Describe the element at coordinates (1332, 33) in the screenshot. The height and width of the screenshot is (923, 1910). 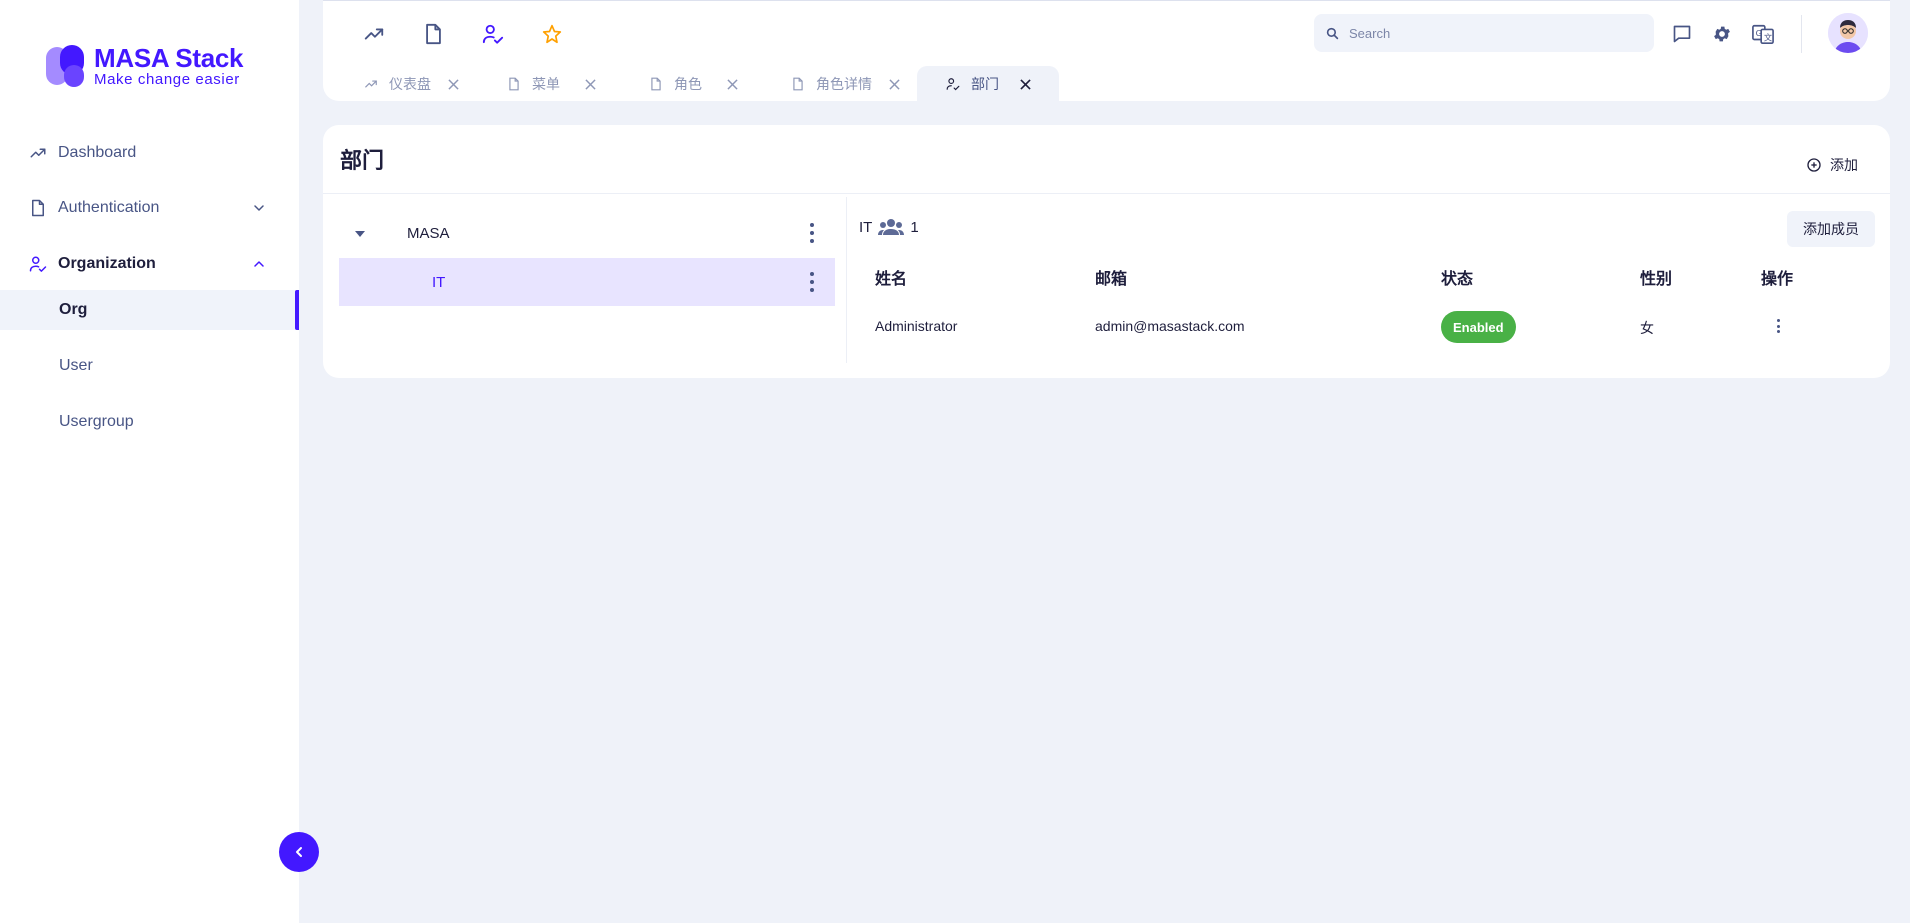
I see `search-icon` at that location.